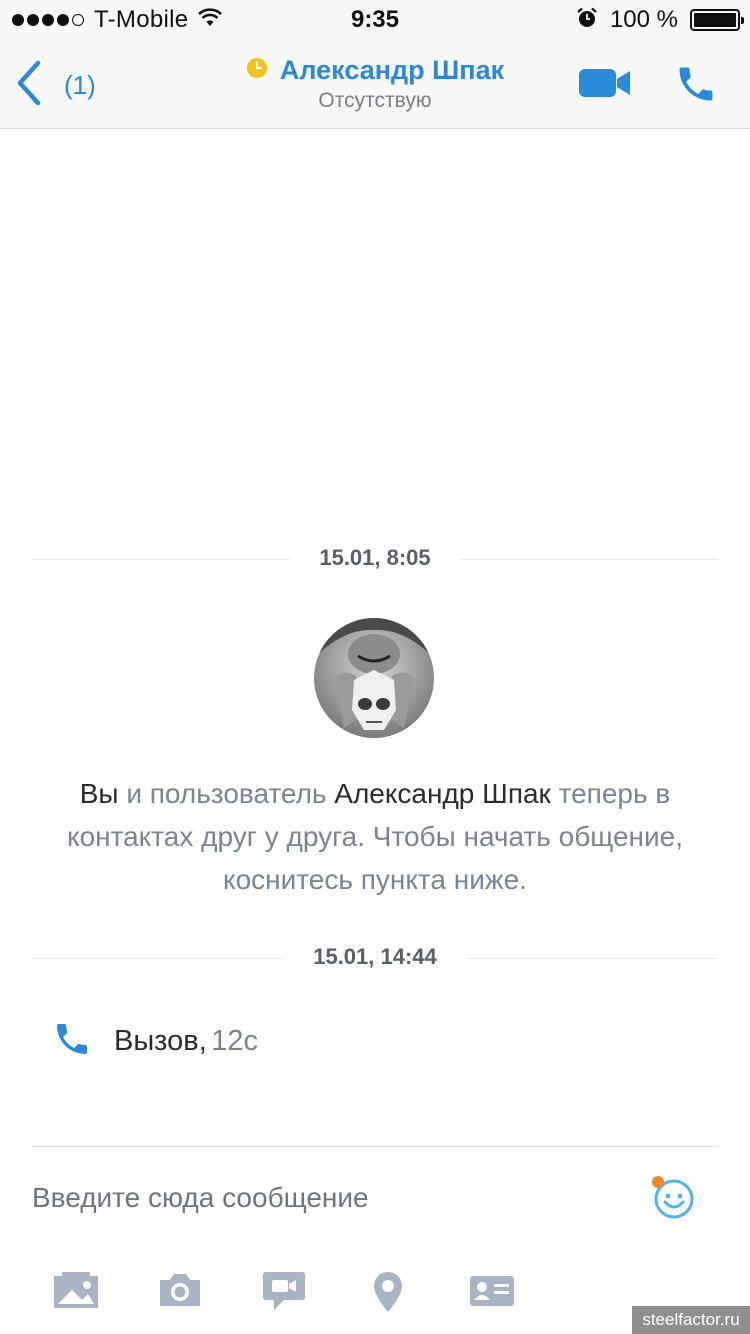 This screenshot has height=1334, width=750. I want to click on battery-icon, so click(717, 20).